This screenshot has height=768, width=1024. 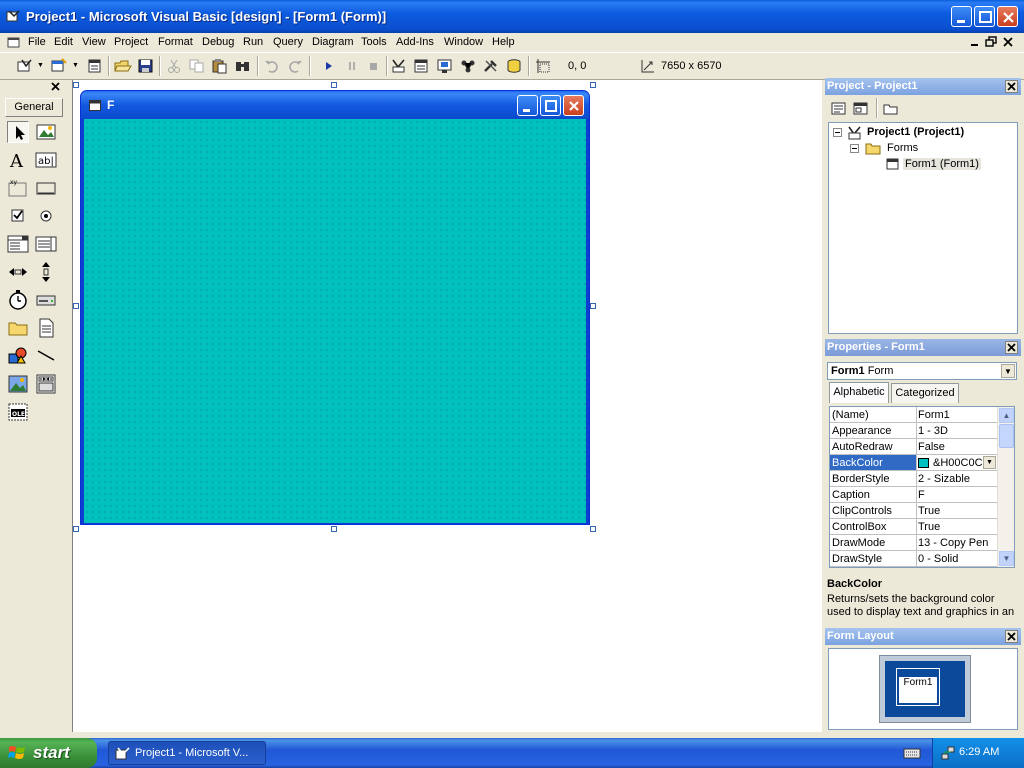 What do you see at coordinates (374, 42) in the screenshot?
I see `menu-tools: Tools` at bounding box center [374, 42].